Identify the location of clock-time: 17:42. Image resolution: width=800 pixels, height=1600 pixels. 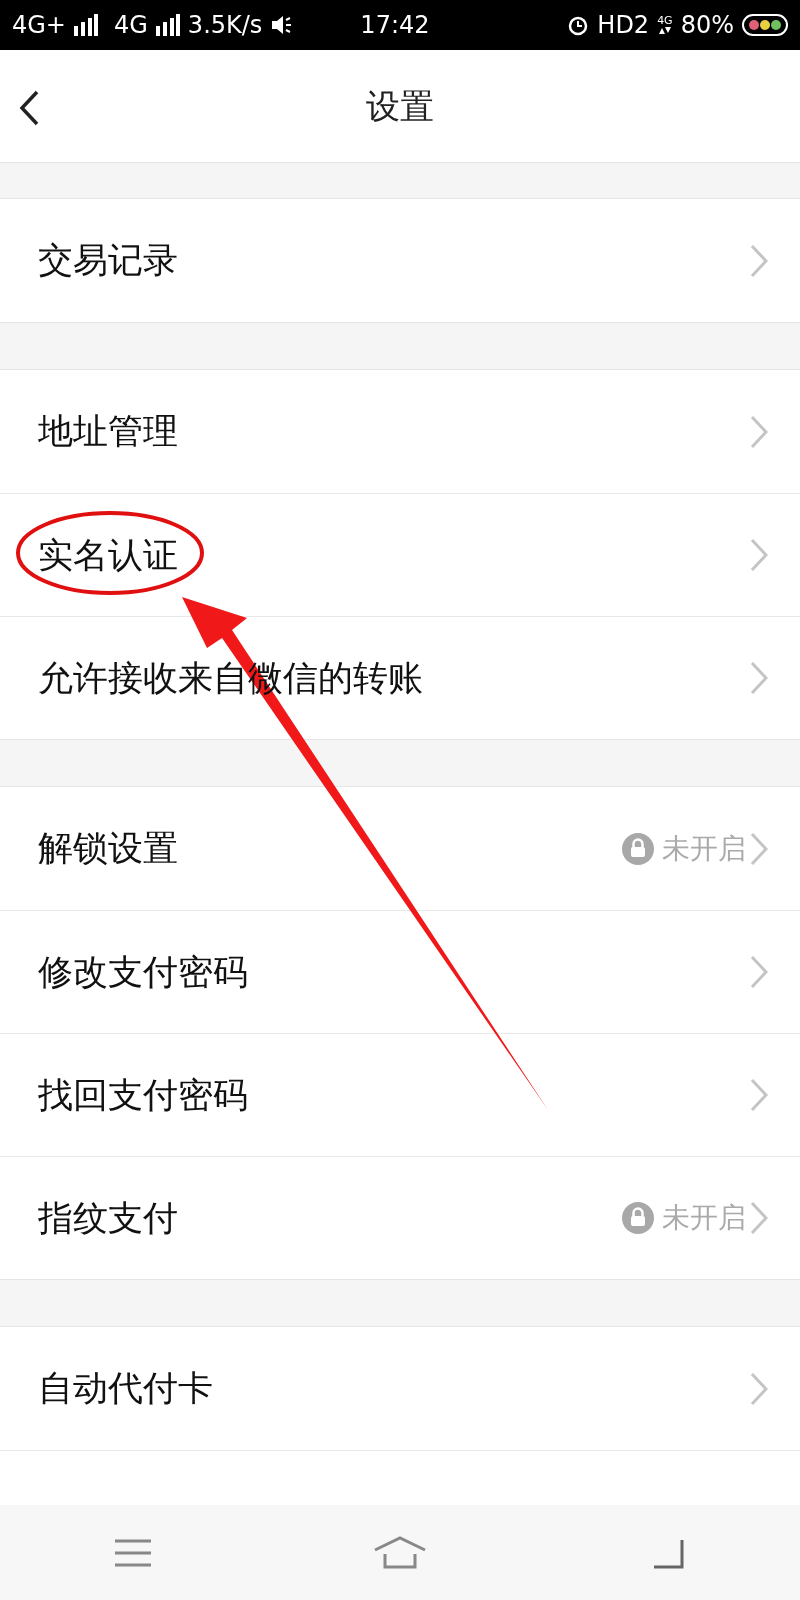
(395, 25).